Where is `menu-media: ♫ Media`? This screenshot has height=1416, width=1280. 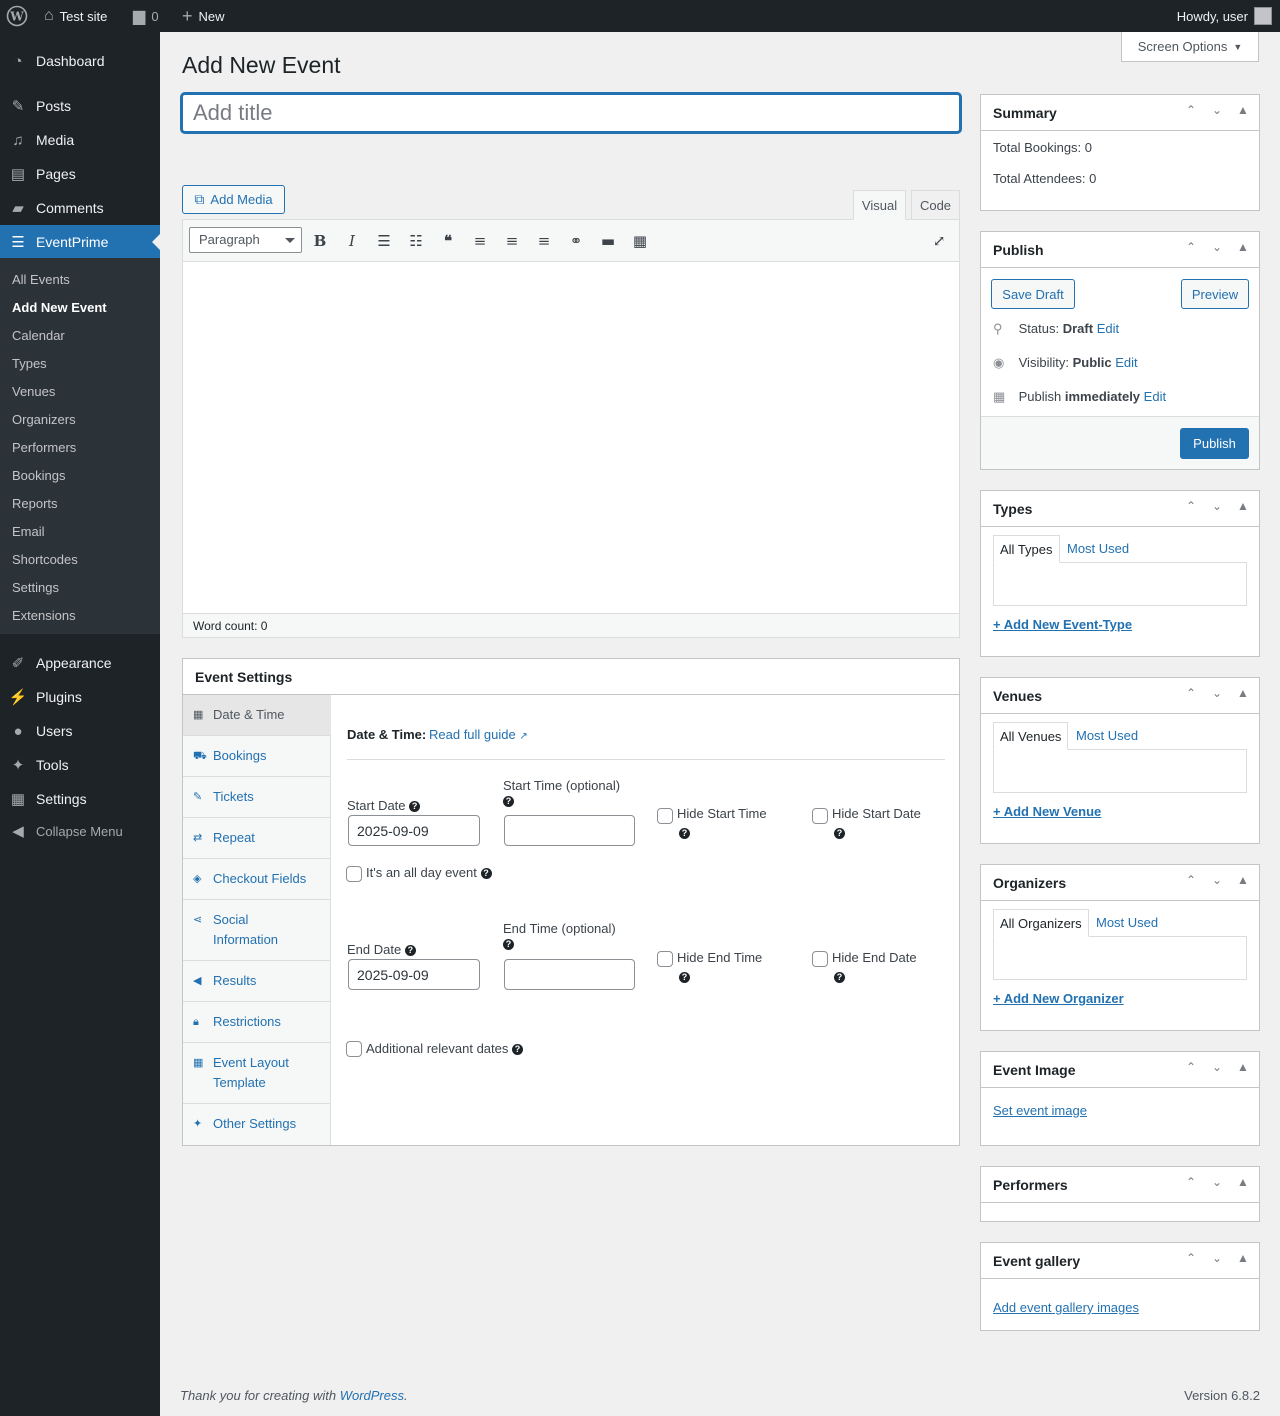 menu-media: ♫ Media is located at coordinates (80, 140).